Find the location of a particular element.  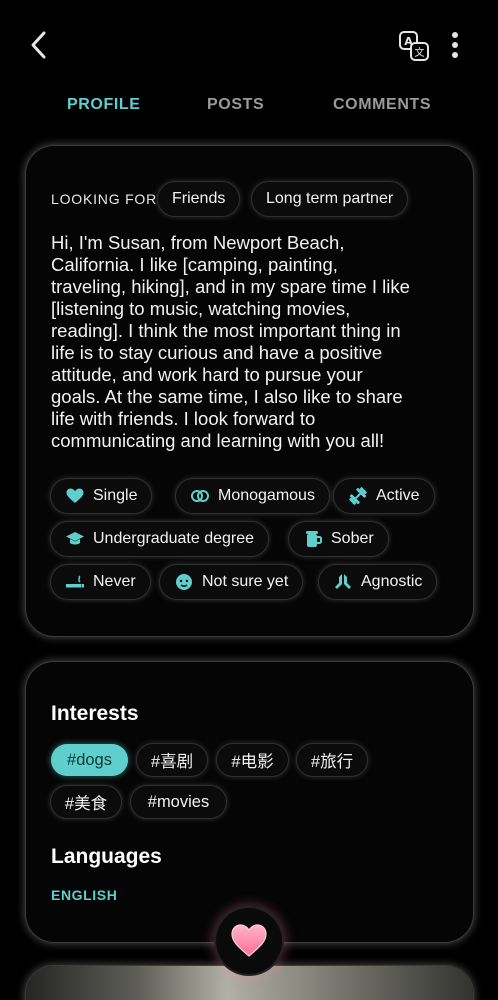

bio-line: California. I like [camping, painting, is located at coordinates (194, 264).